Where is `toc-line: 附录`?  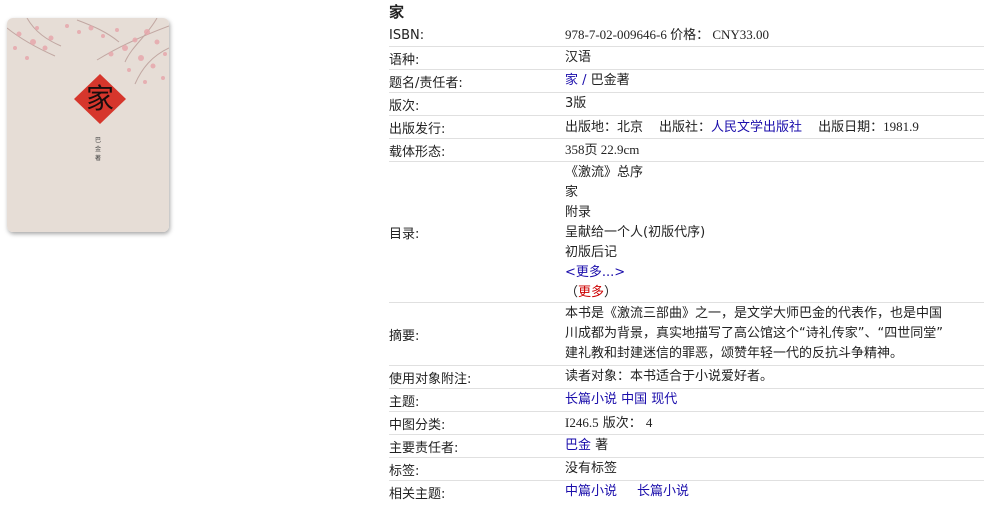 toc-line: 附录 is located at coordinates (578, 212).